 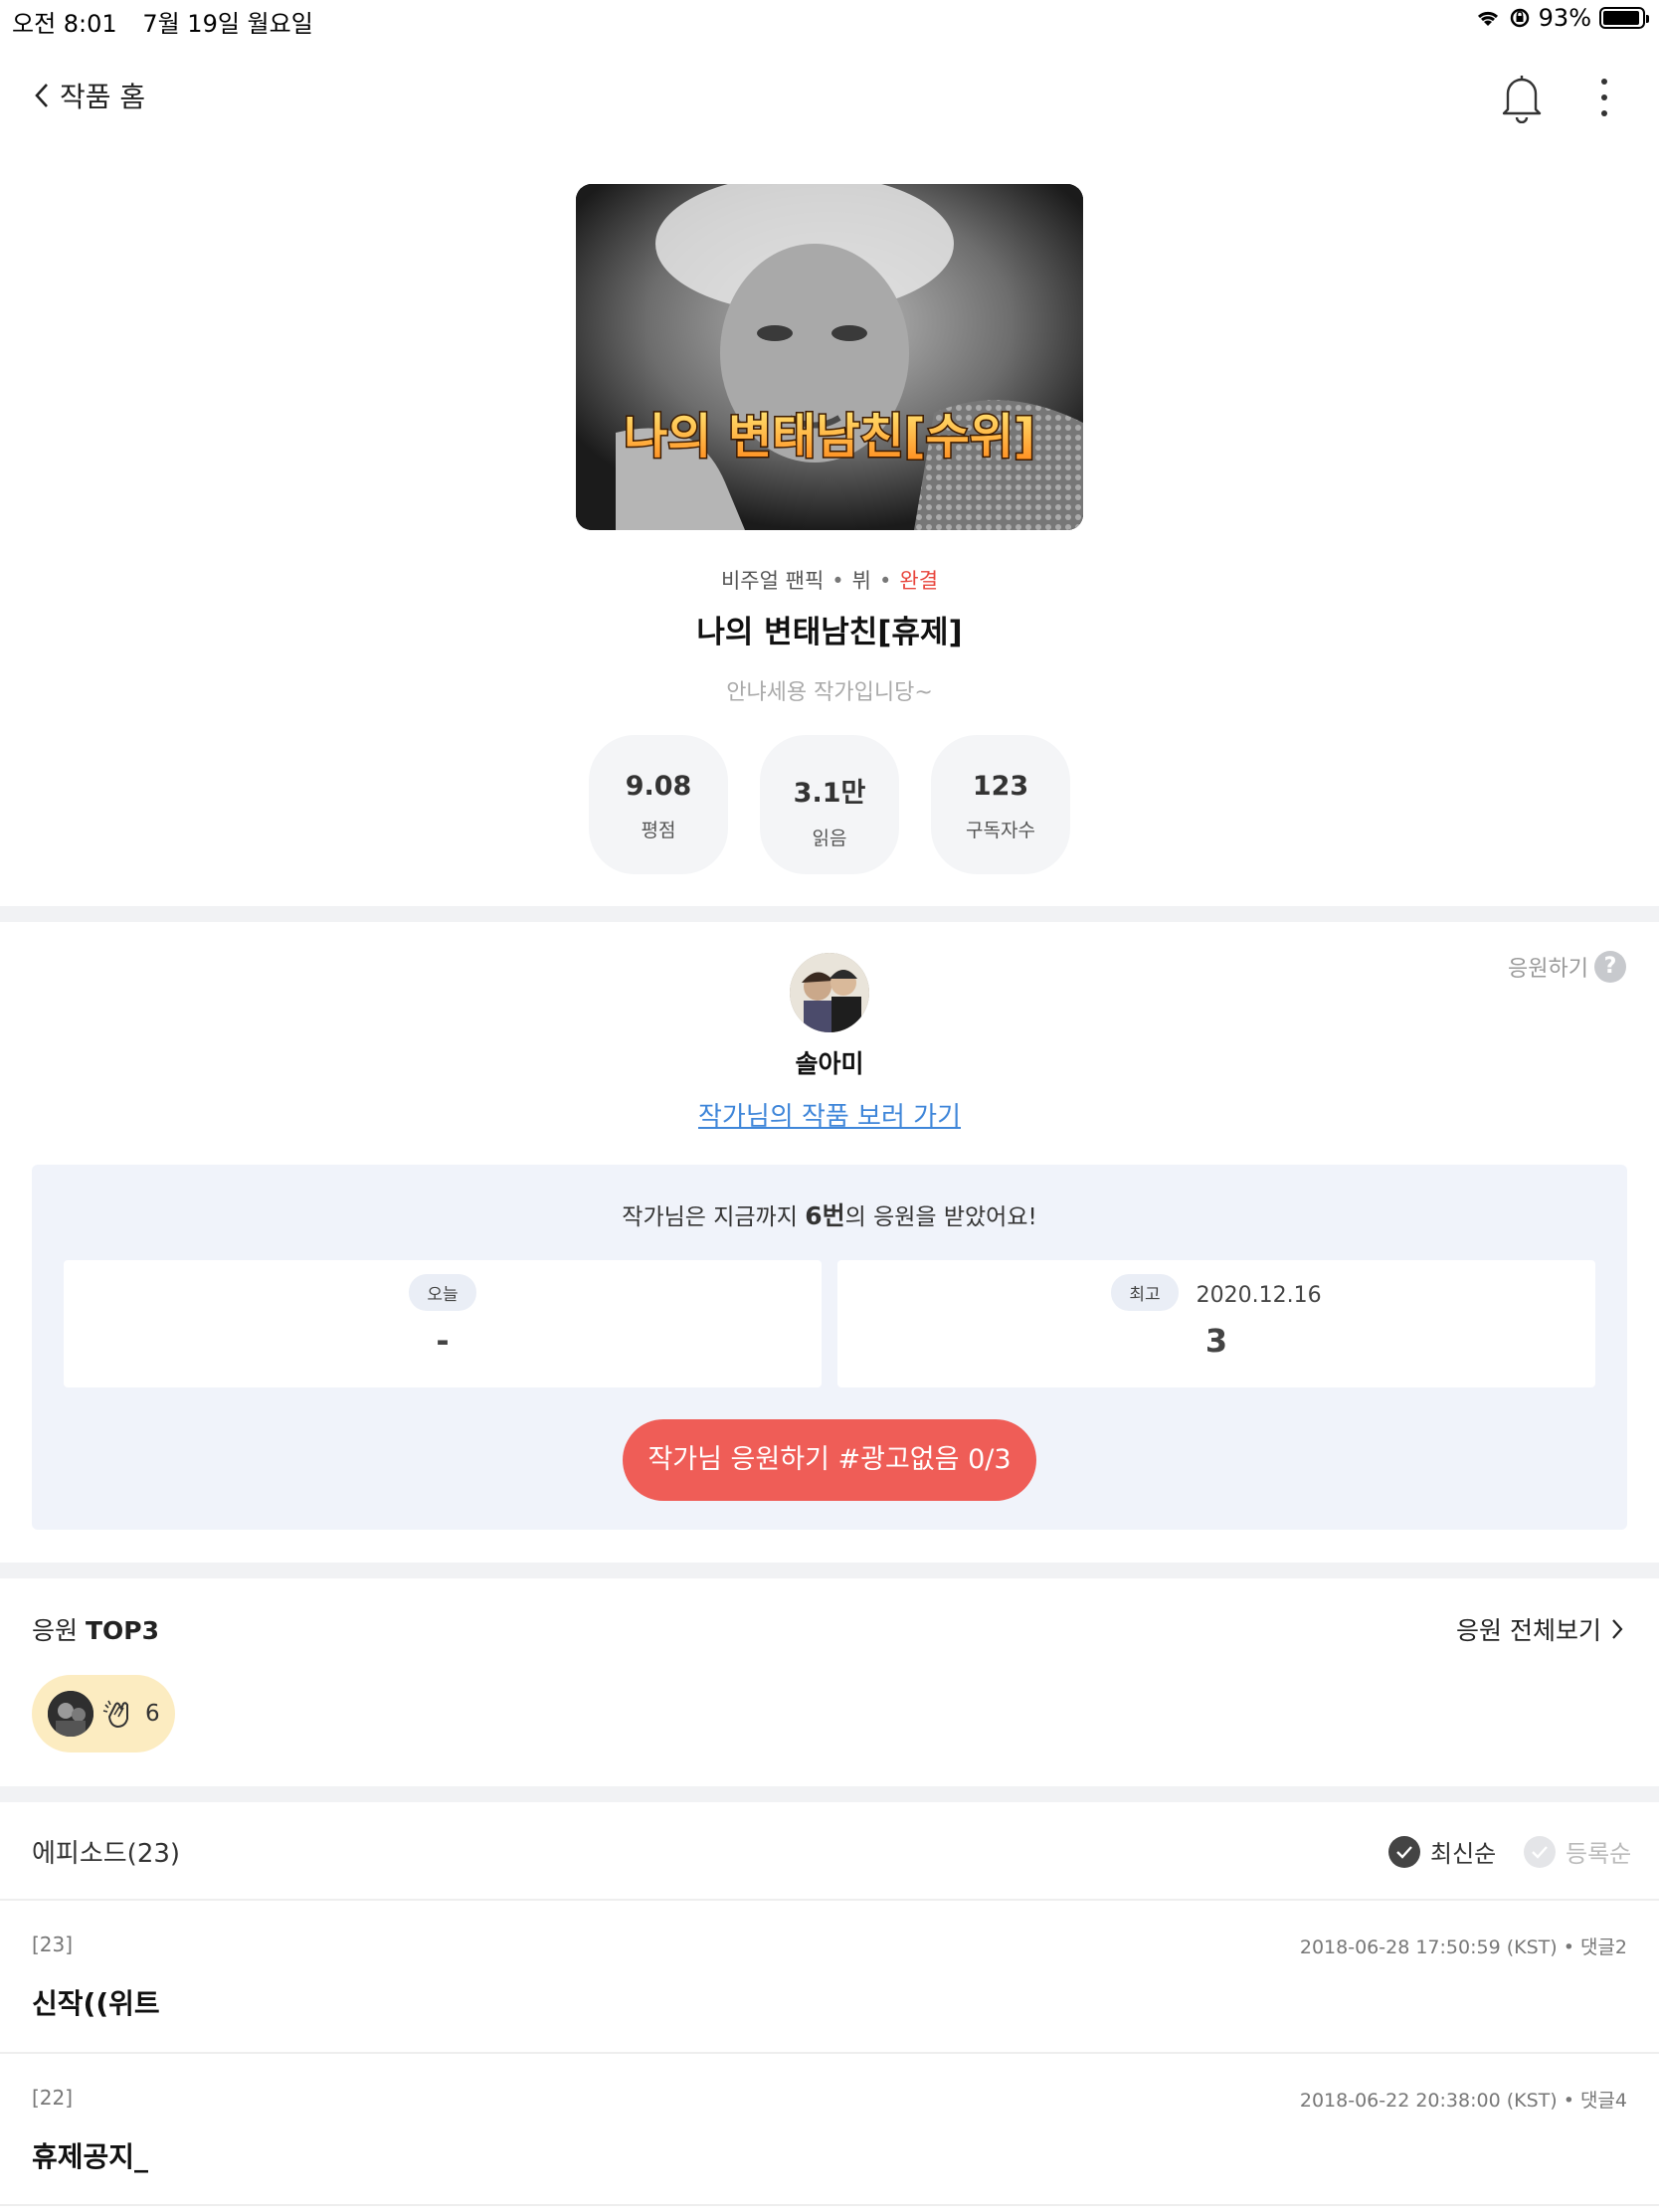 I want to click on stat-value: 3.1만, so click(x=829, y=793).